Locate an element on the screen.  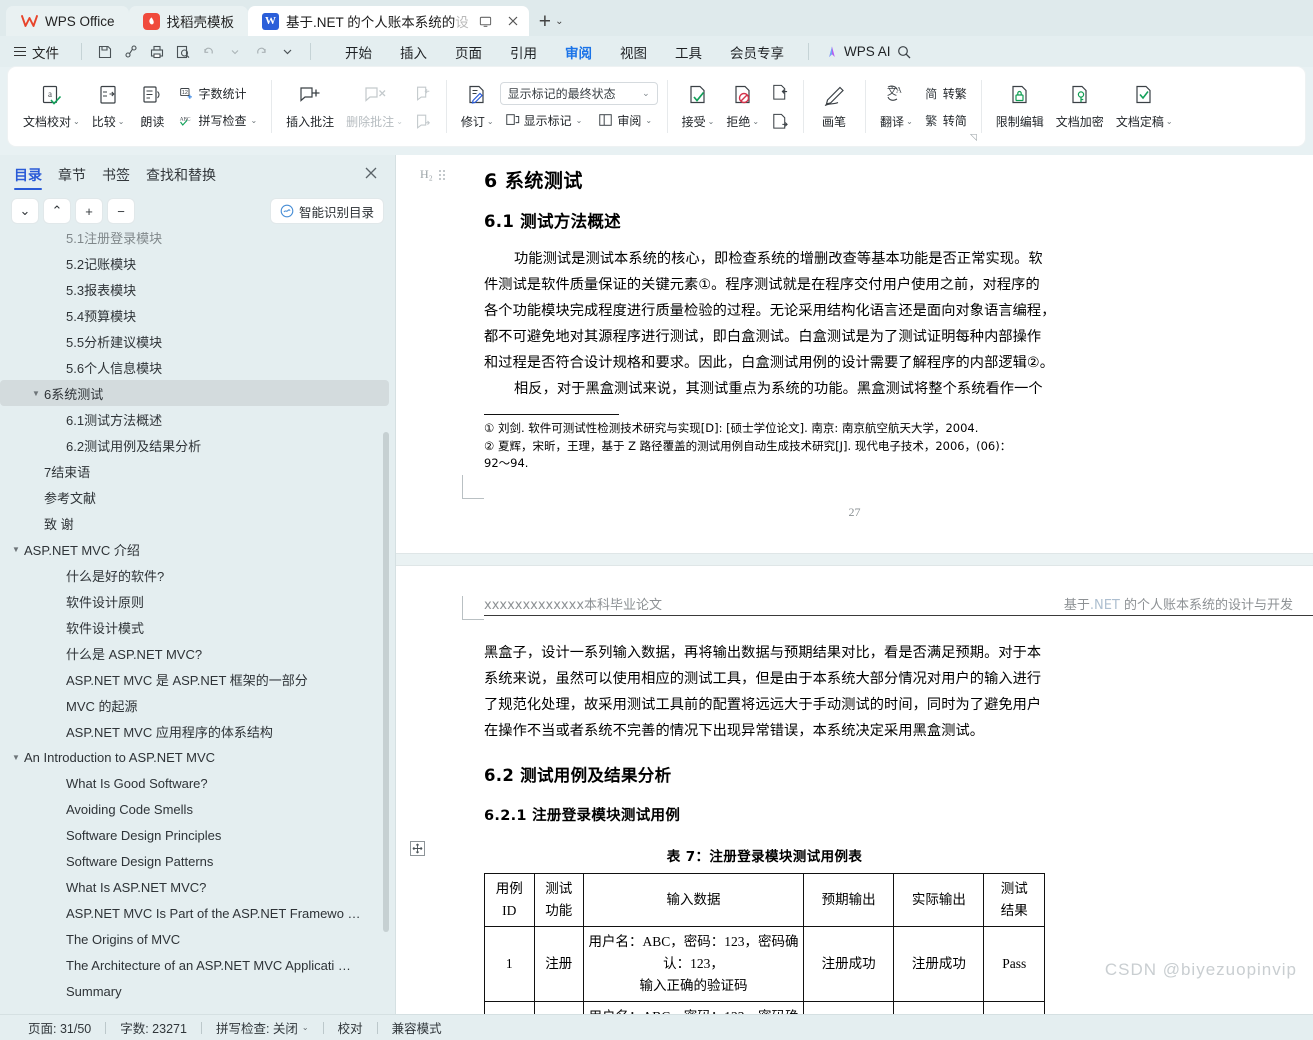
tab-docer-template: 找稻壳模板 is located at coordinates (188, 21).